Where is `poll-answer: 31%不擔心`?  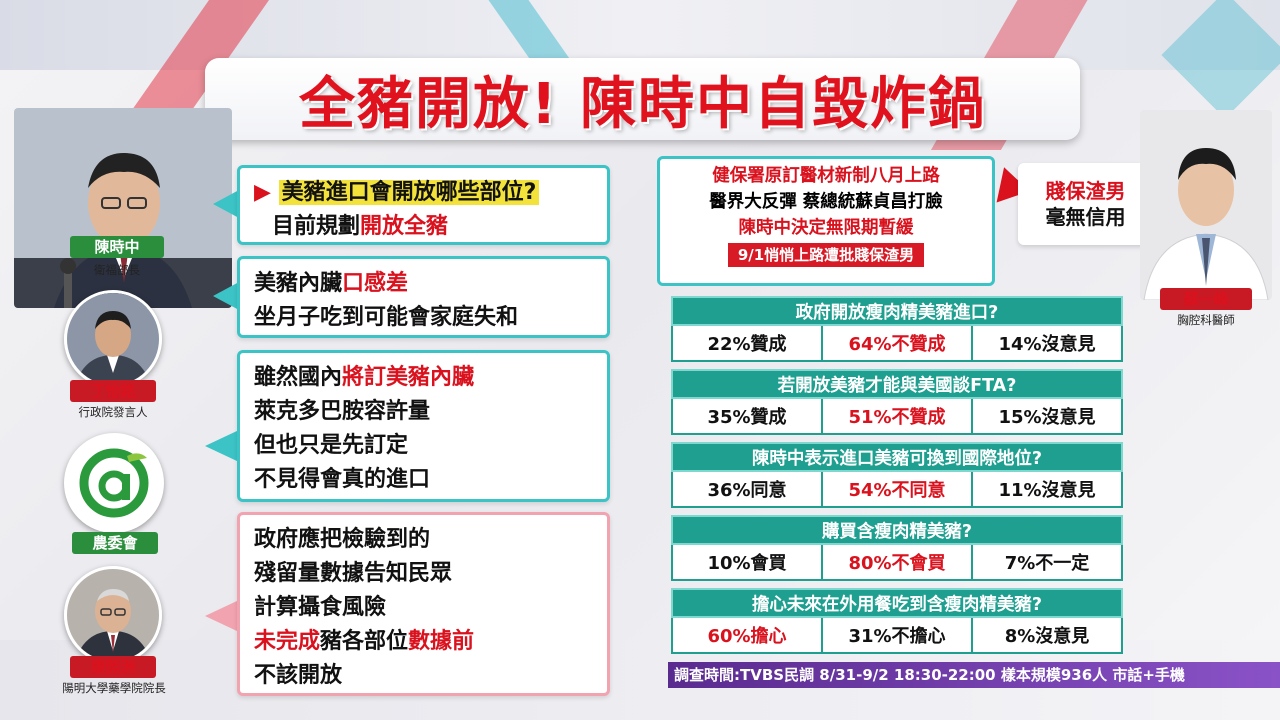
poll-answer: 31%不擔心 is located at coordinates (898, 635).